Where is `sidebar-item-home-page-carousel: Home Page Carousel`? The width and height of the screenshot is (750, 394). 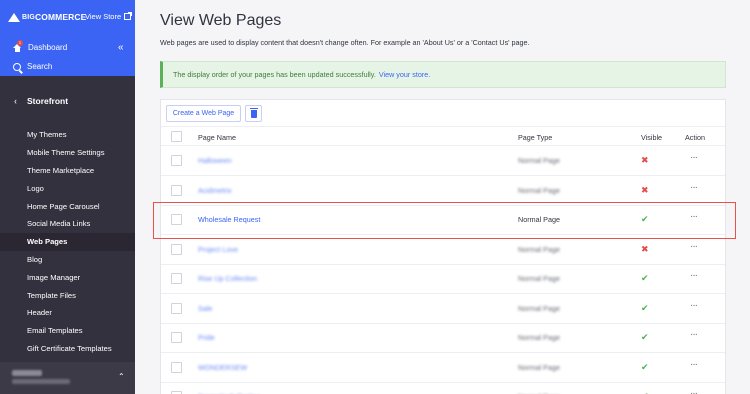 sidebar-item-home-page-carousel: Home Page Carousel is located at coordinates (67, 206).